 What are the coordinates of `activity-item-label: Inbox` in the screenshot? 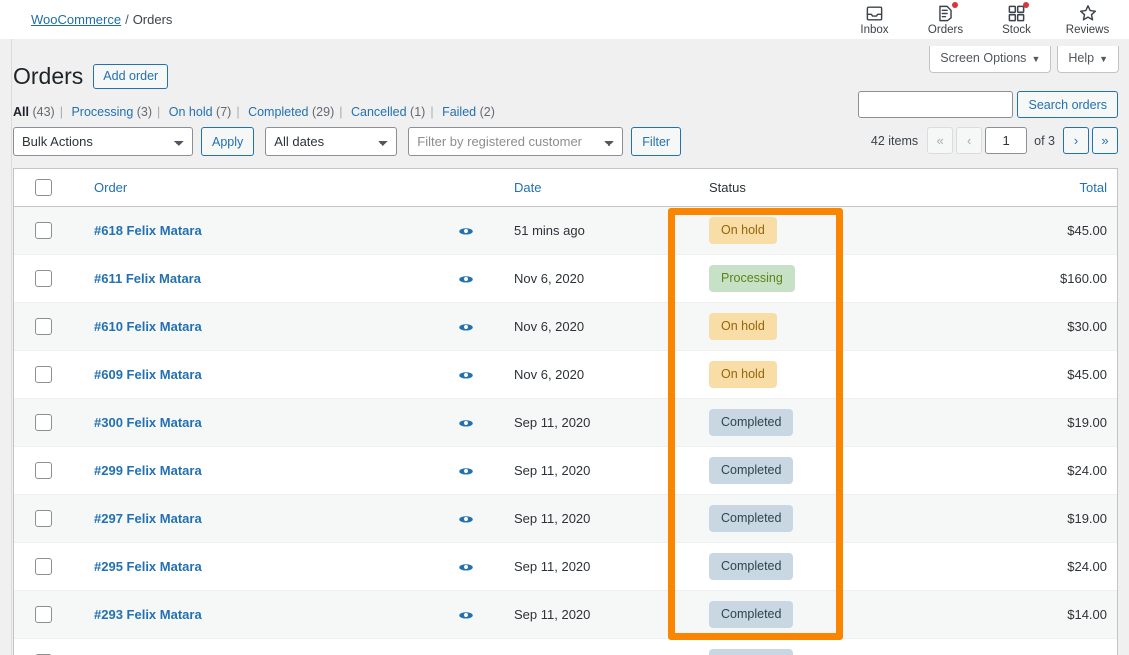 It's located at (874, 30).